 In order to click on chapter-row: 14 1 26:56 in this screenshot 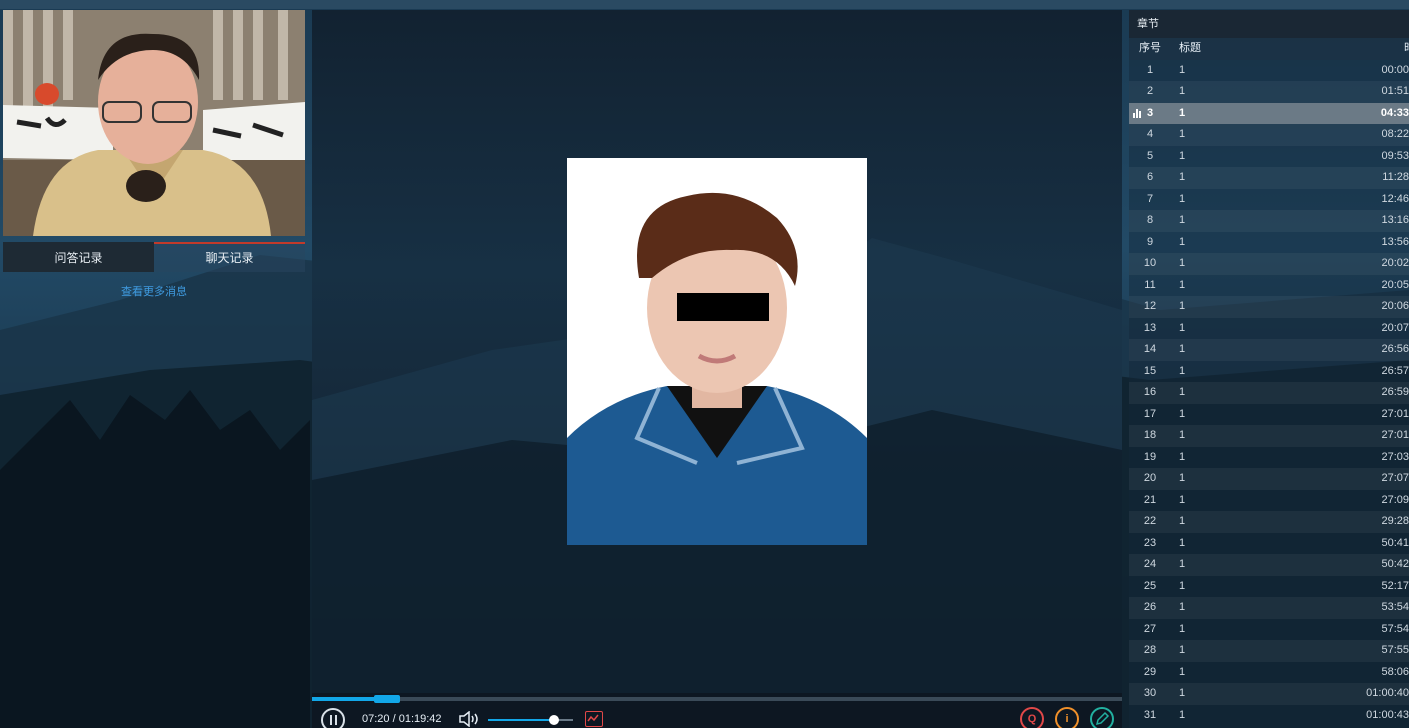, I will do `click(1269, 350)`.